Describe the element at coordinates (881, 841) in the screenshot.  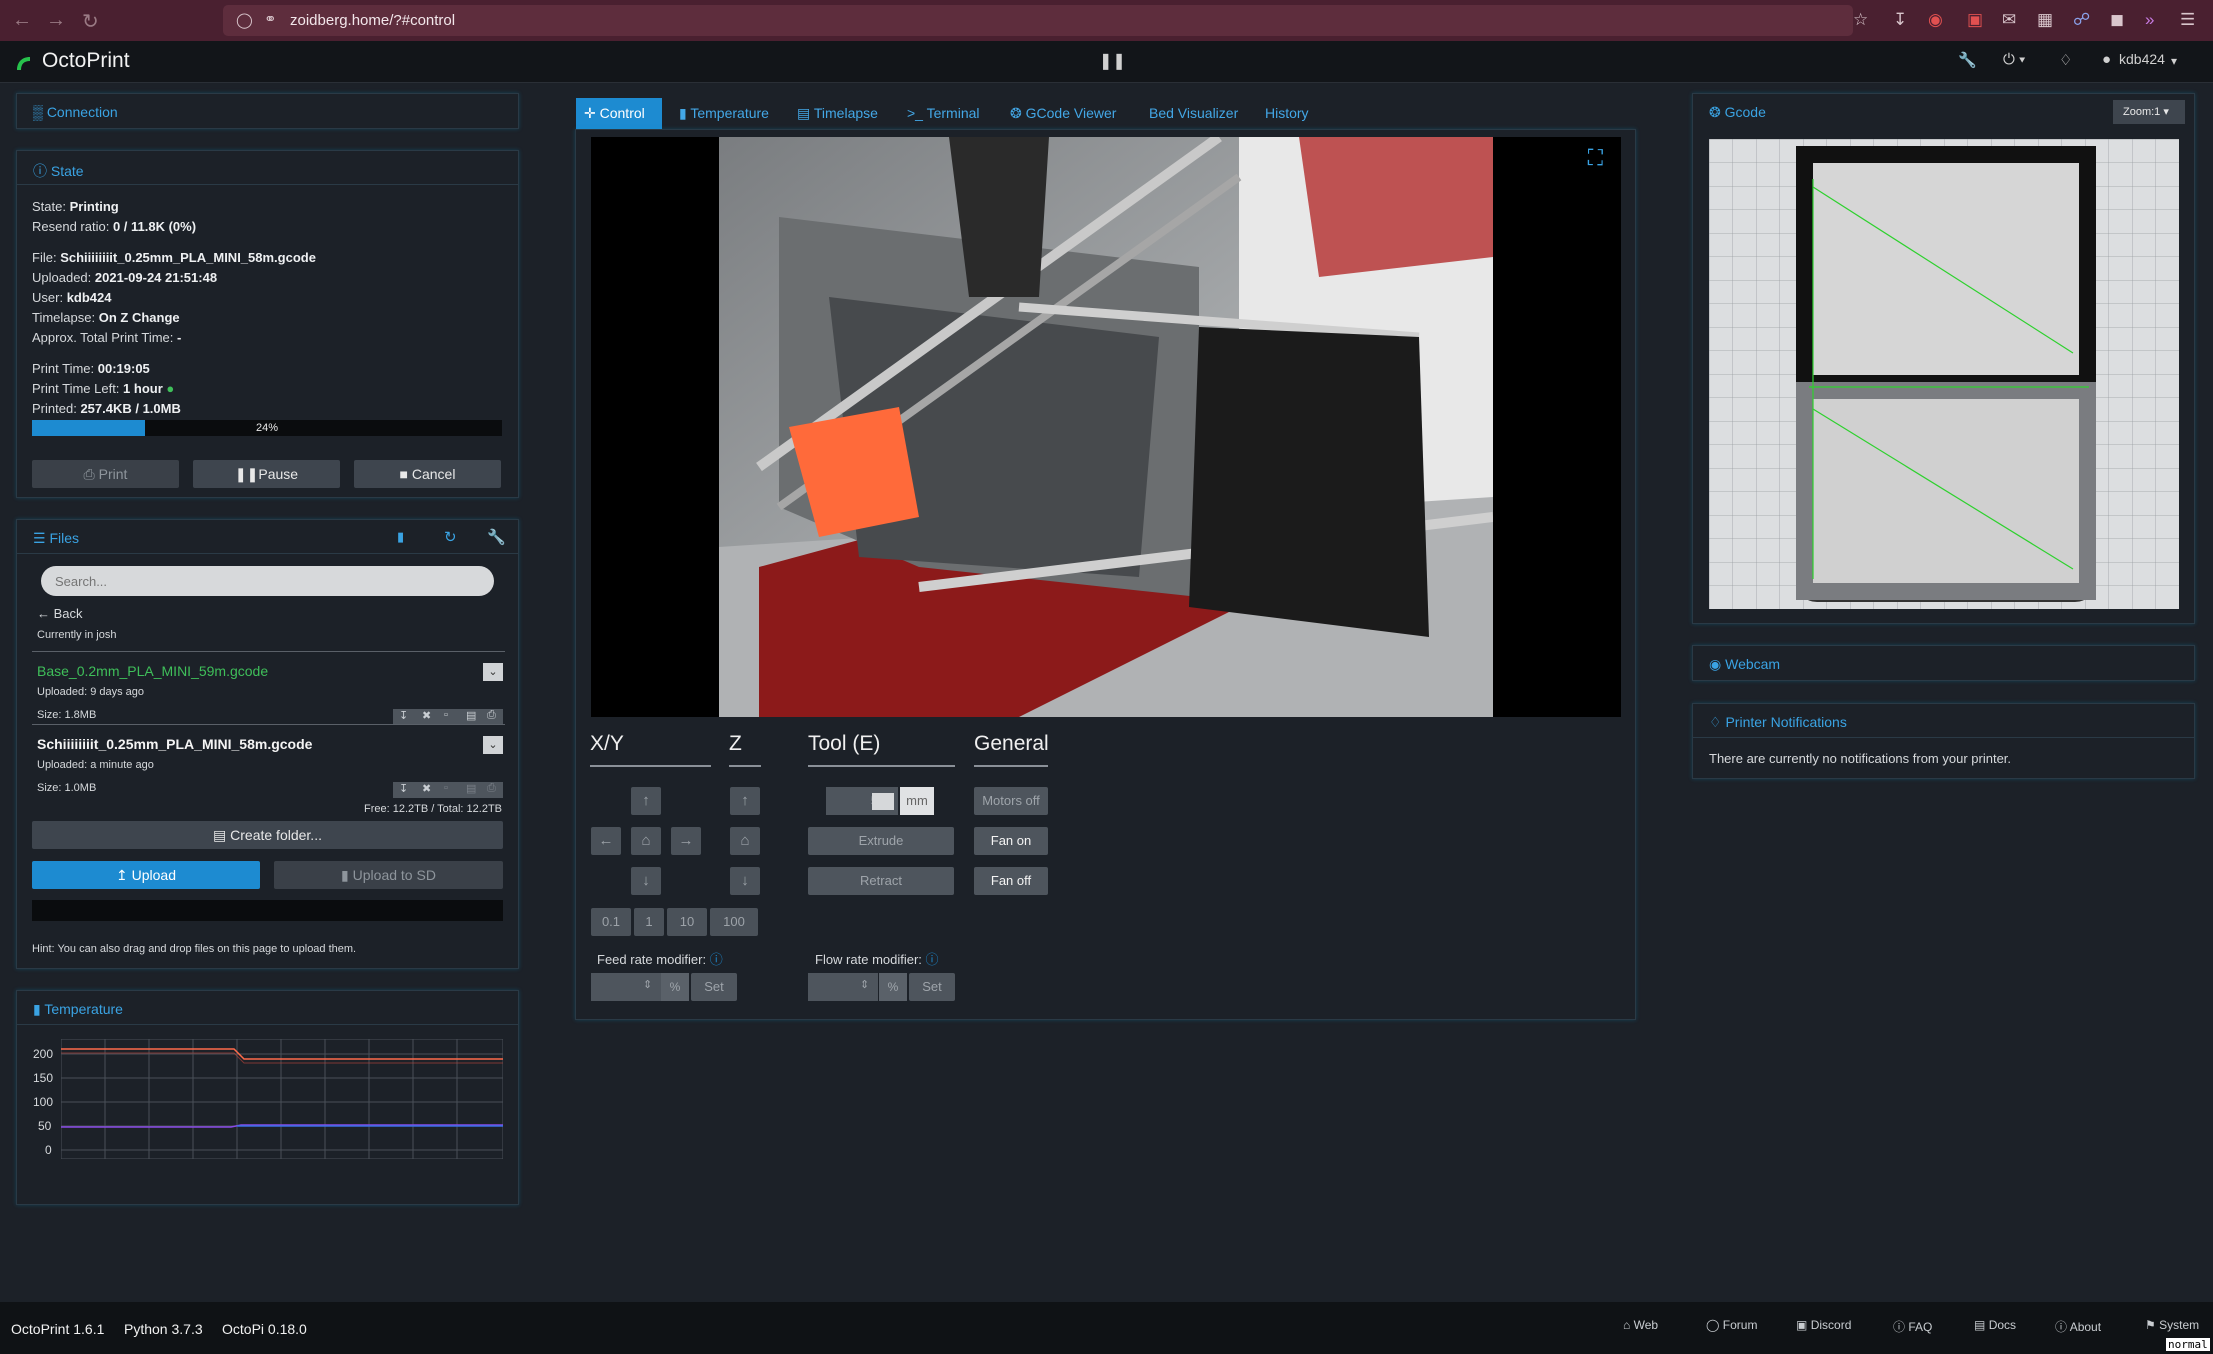
I see `extrude-button: Extrude` at that location.